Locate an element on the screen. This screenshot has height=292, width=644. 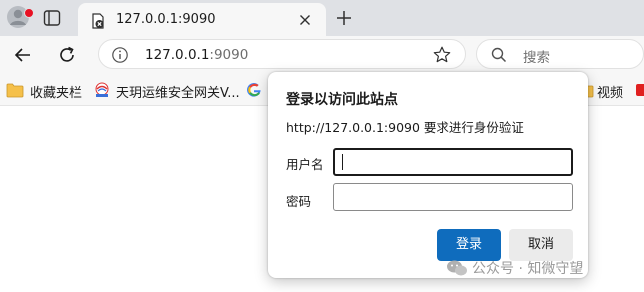
bookmark-favorites-folder: 收藏夹栏 is located at coordinates (44, 90).